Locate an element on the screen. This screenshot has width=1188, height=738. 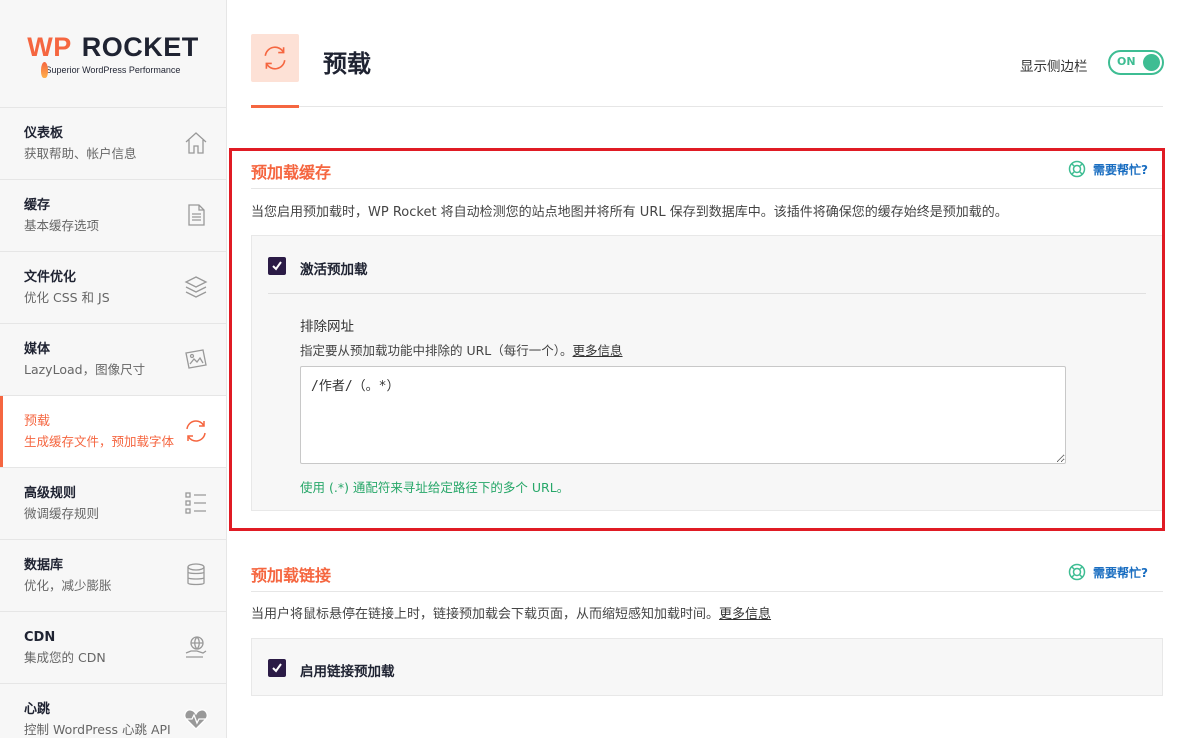
sidebar-item-media: 媒体 LazyLoad，图像尺寸 is located at coordinates (113, 360).